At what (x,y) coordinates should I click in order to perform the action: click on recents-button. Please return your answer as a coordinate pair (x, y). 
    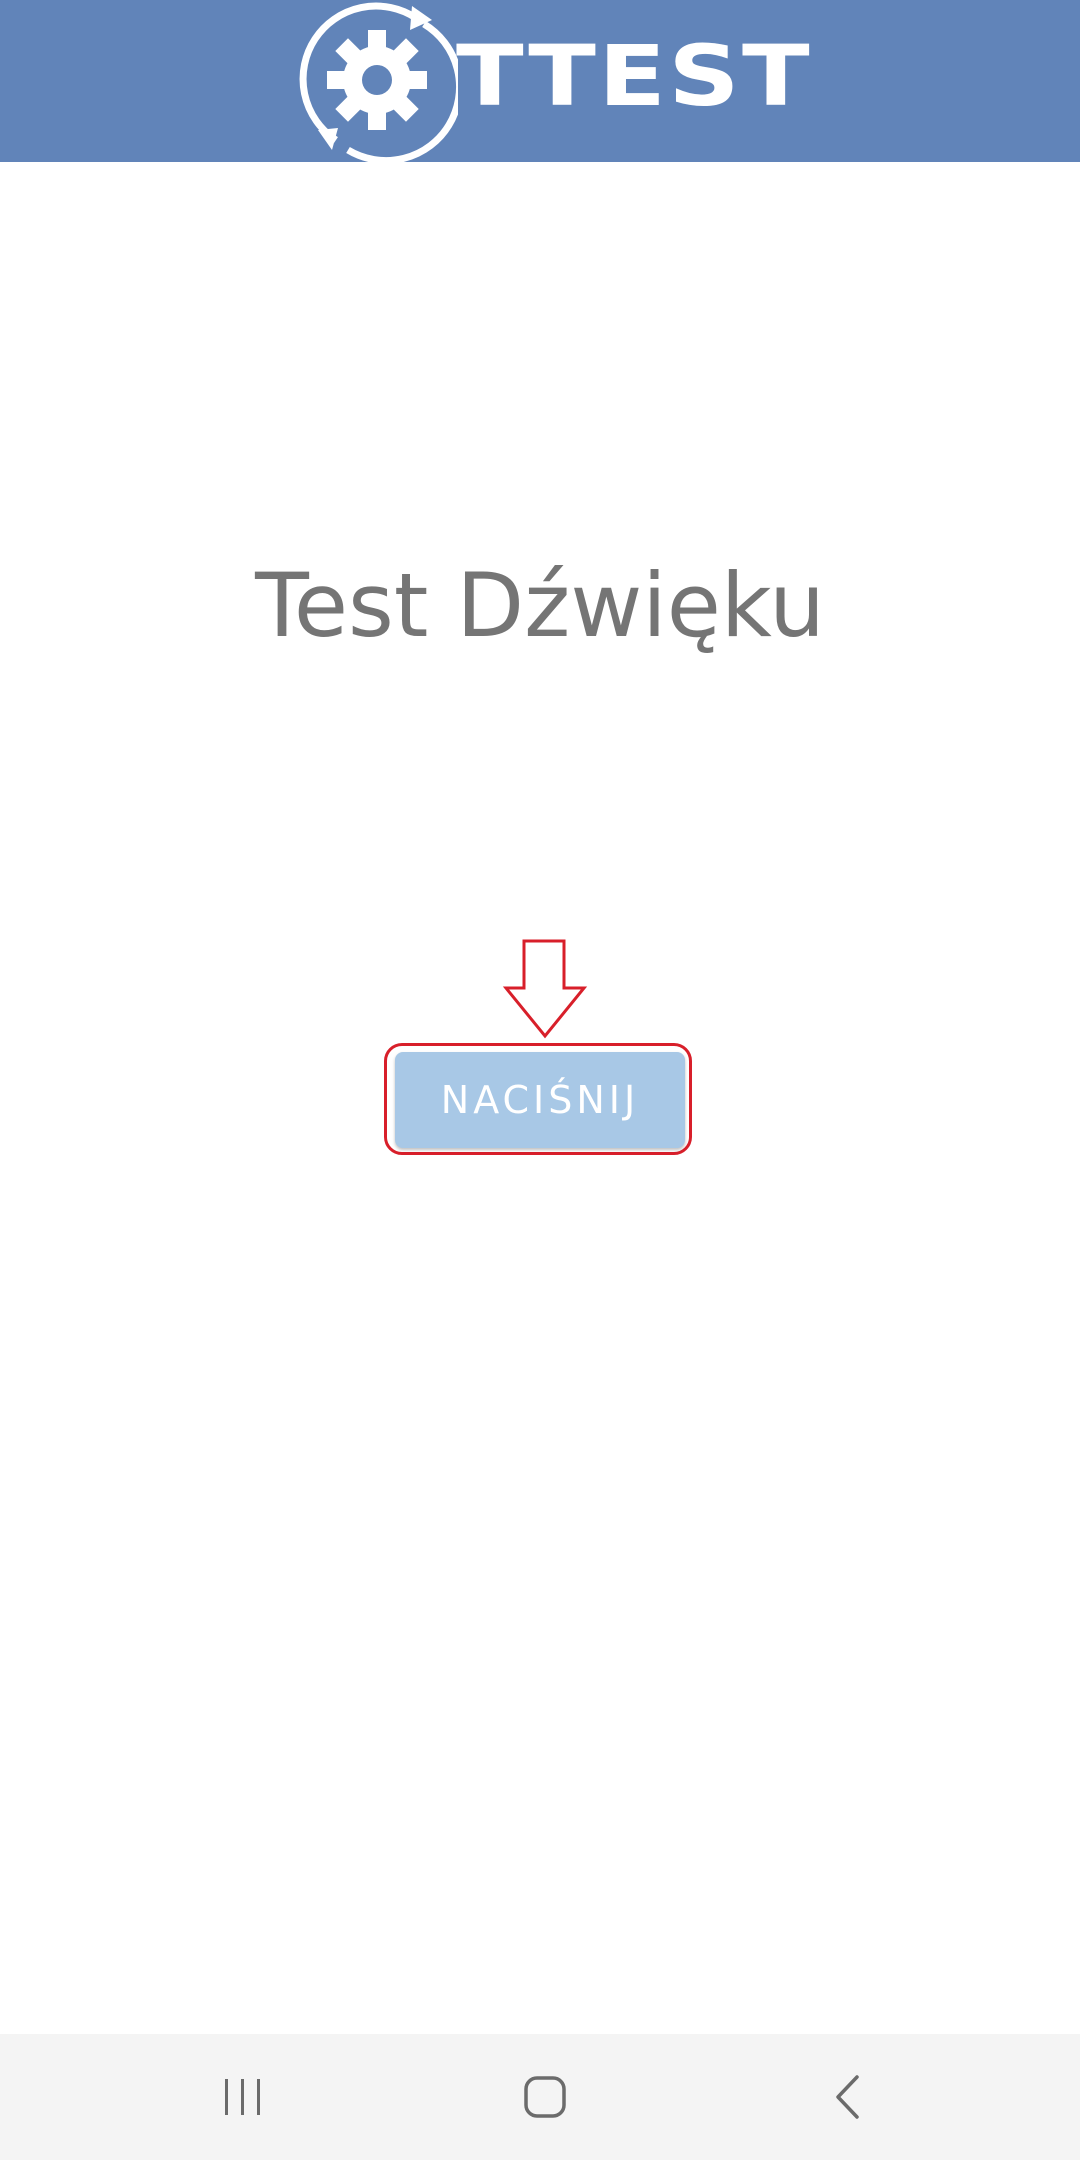
    Looking at the image, I should click on (243, 2097).